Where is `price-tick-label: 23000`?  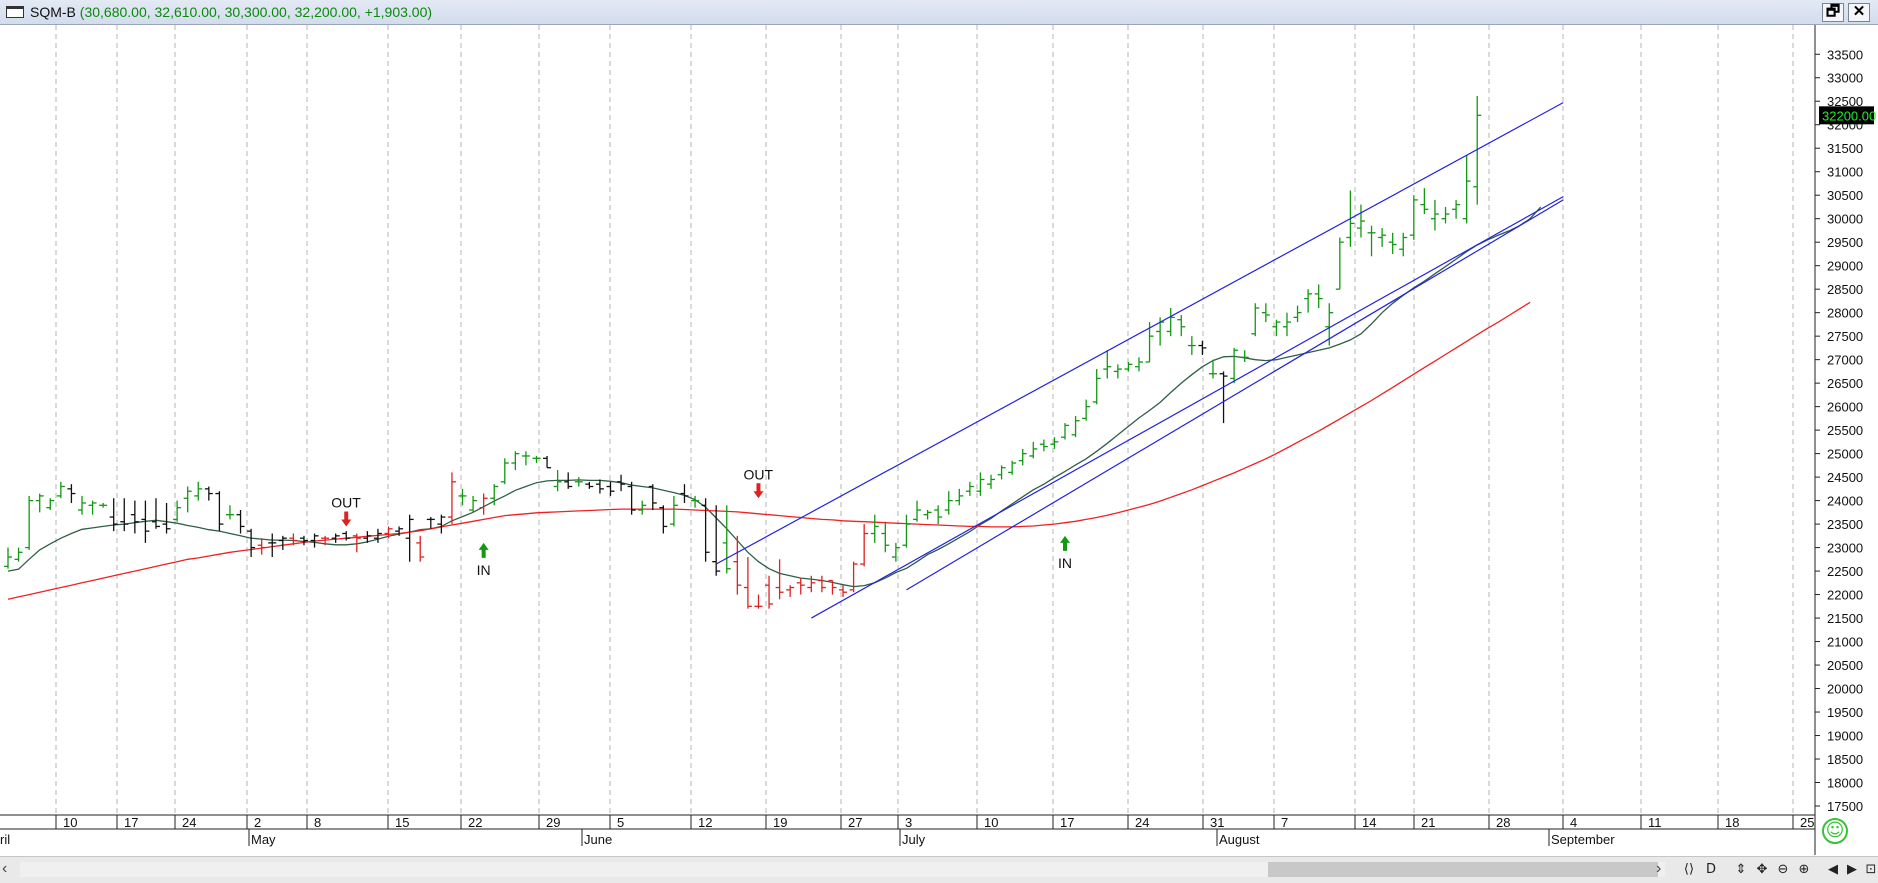
price-tick-label: 23000 is located at coordinates (1845, 548).